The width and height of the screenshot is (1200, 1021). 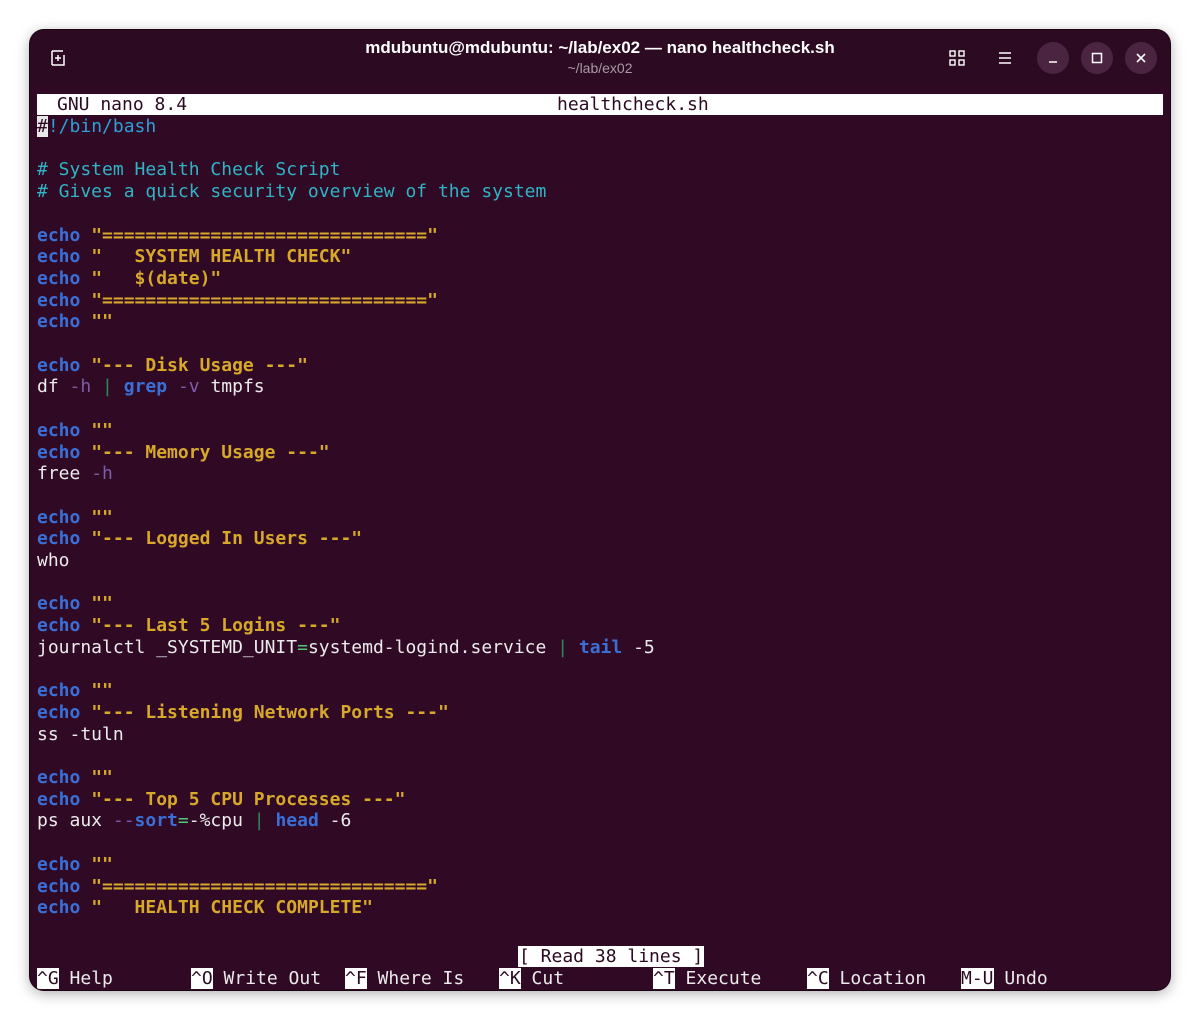 I want to click on code-token: "--- Listening Network Ports ---", so click(x=270, y=712).